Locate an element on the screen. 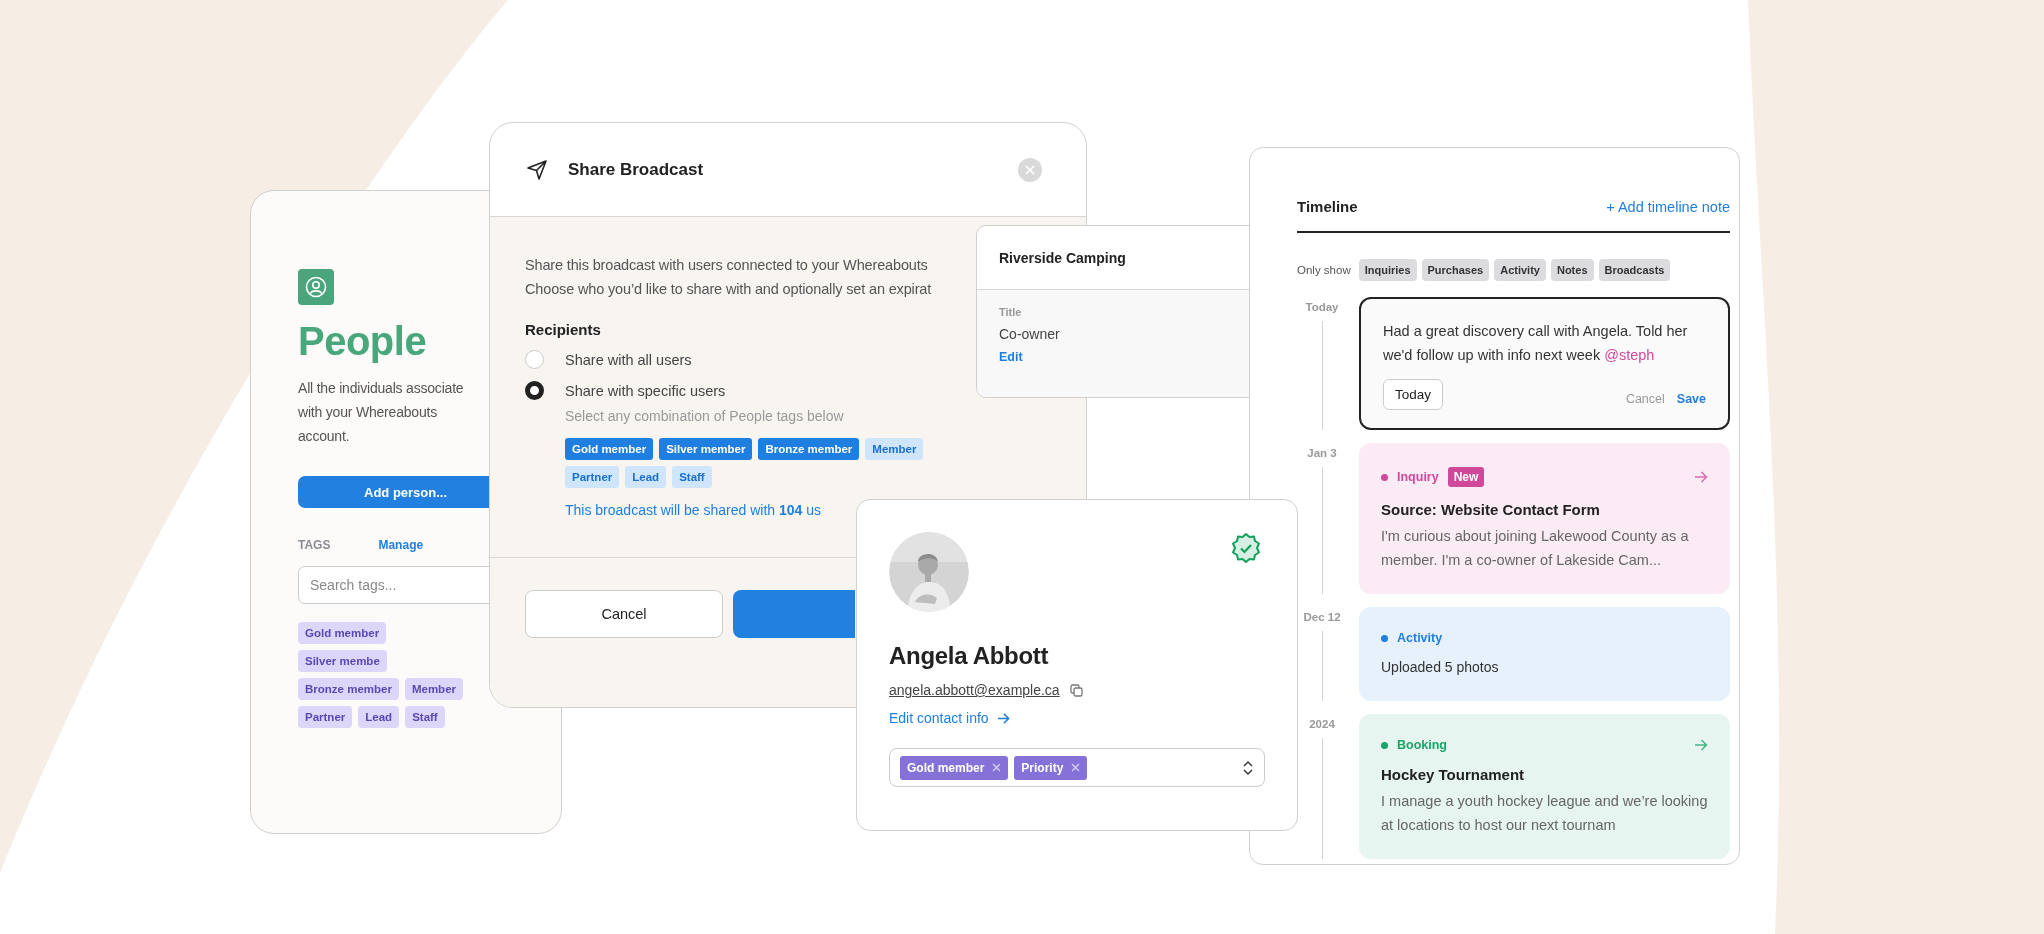 Image resolution: width=2044 pixels, height=934 pixels. note-text: Had a great discovery call with Angela. Told her we'd follow up with info next week @steph is located at coordinates (1536, 343).